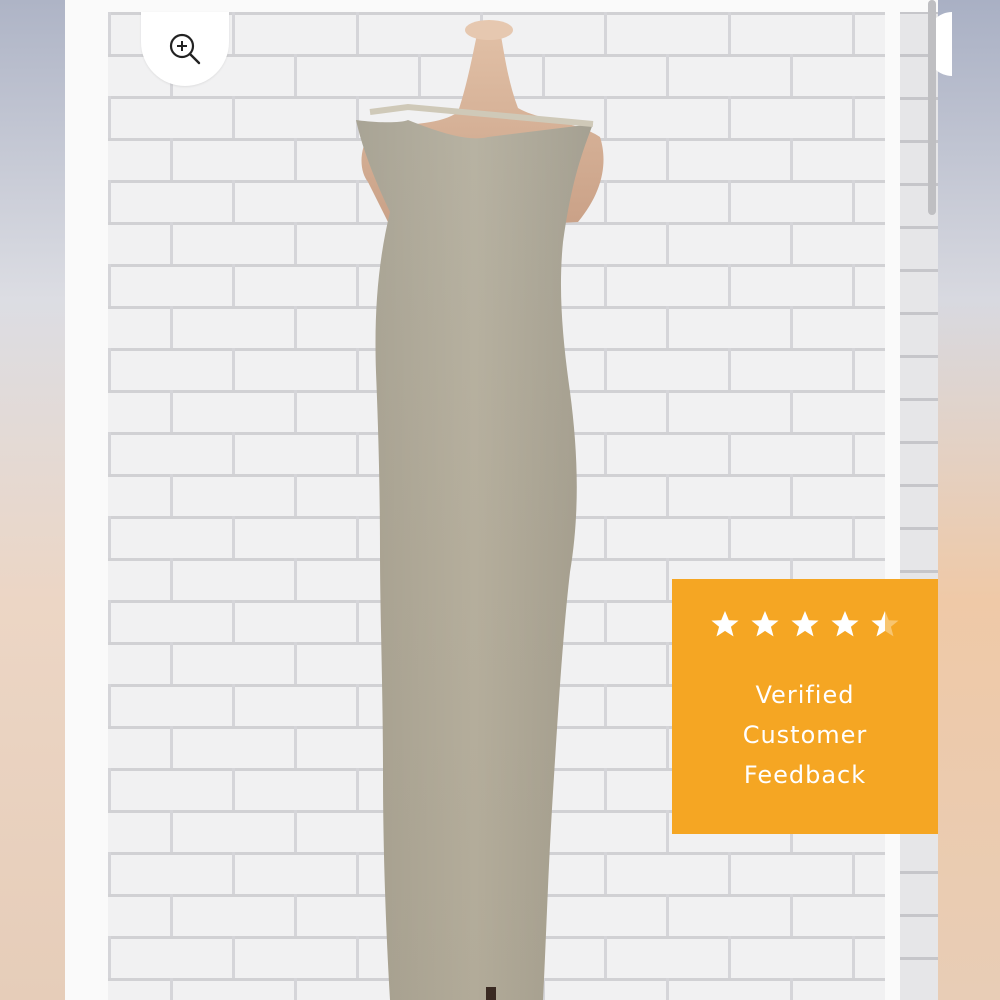  I want to click on verified-feedback-badge: Verified Customer Feedback, so click(805, 706).